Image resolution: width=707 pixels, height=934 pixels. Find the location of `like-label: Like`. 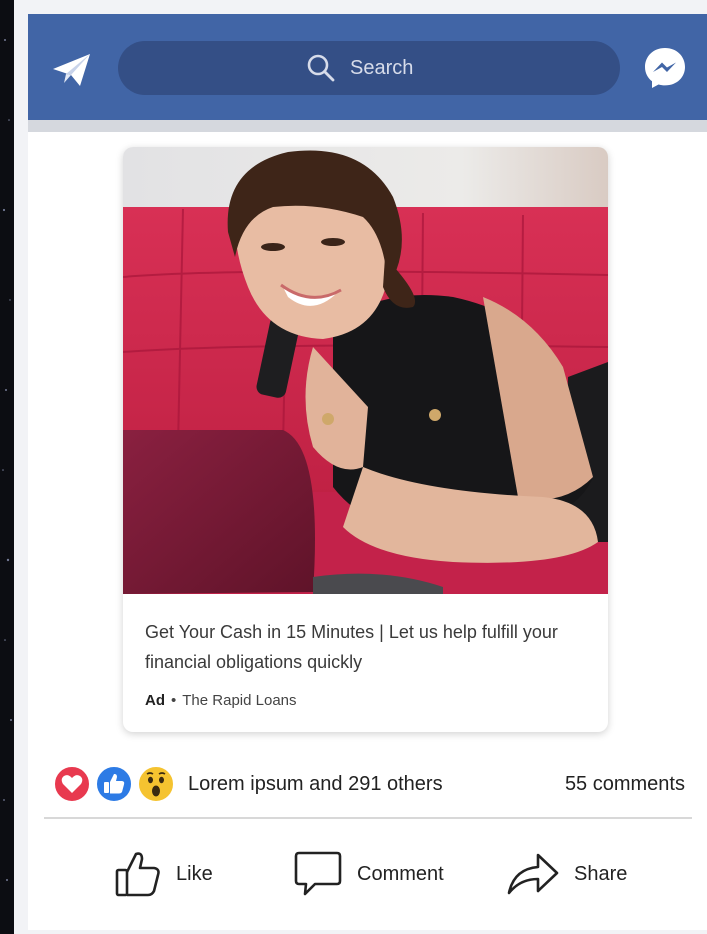

like-label: Like is located at coordinates (194, 873).